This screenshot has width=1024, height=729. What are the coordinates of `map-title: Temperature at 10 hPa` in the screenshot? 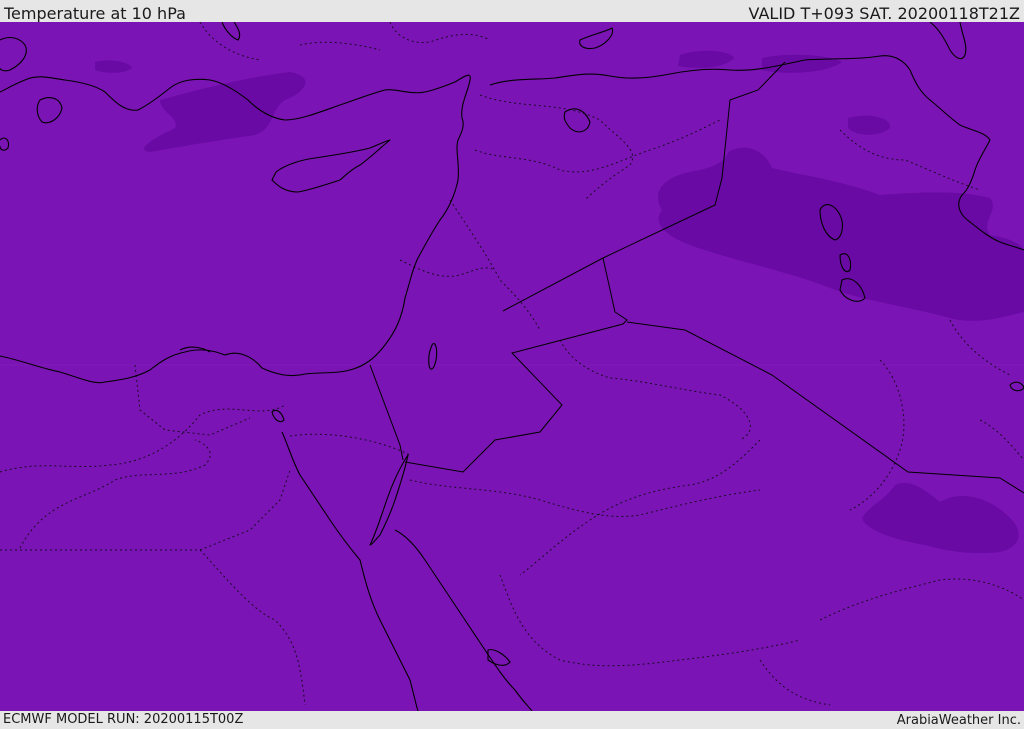 It's located at (95, 13).